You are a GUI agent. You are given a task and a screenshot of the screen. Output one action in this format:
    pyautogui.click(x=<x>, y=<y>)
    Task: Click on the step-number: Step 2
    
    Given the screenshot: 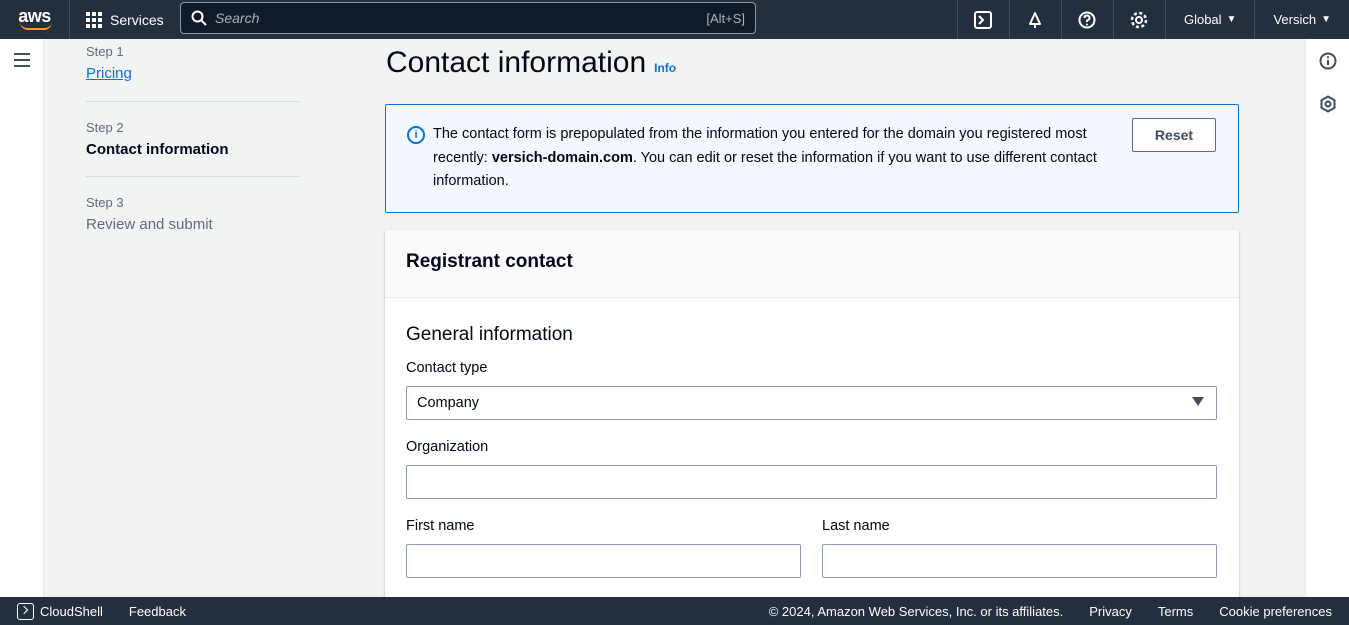 What is the action you would take?
    pyautogui.click(x=105, y=127)
    